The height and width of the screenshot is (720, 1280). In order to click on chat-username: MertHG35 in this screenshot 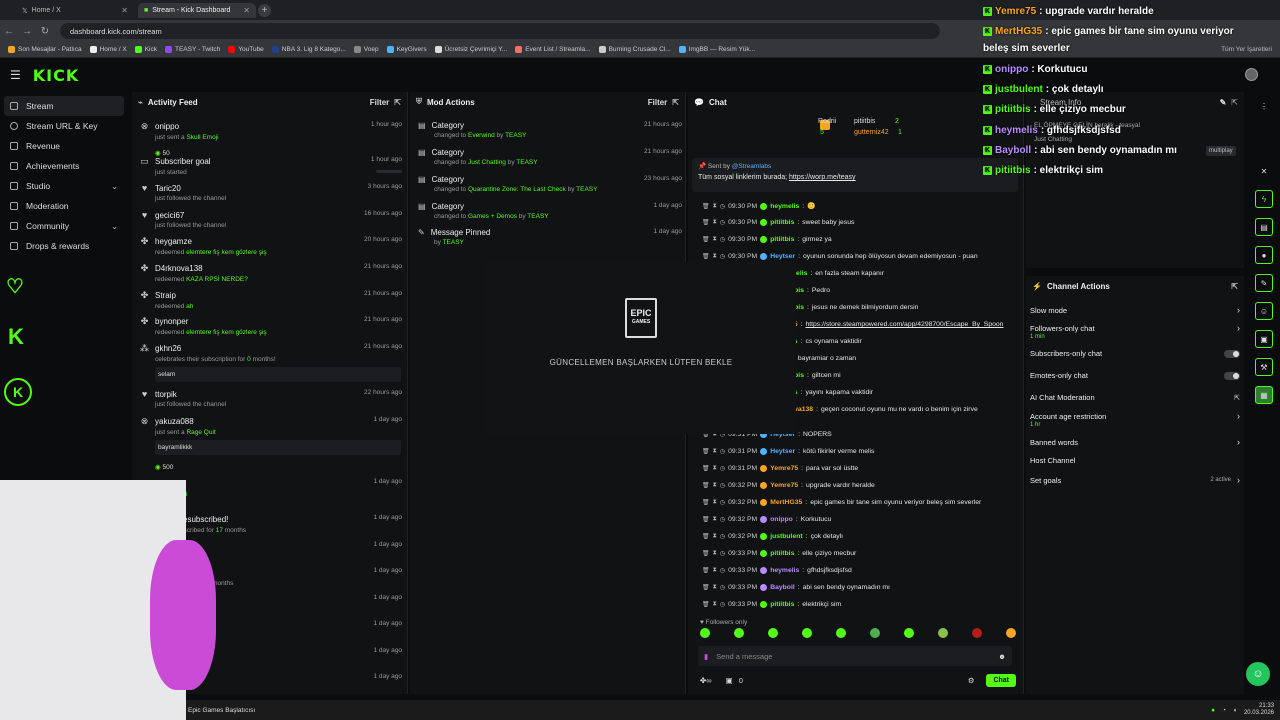, I will do `click(786, 502)`.